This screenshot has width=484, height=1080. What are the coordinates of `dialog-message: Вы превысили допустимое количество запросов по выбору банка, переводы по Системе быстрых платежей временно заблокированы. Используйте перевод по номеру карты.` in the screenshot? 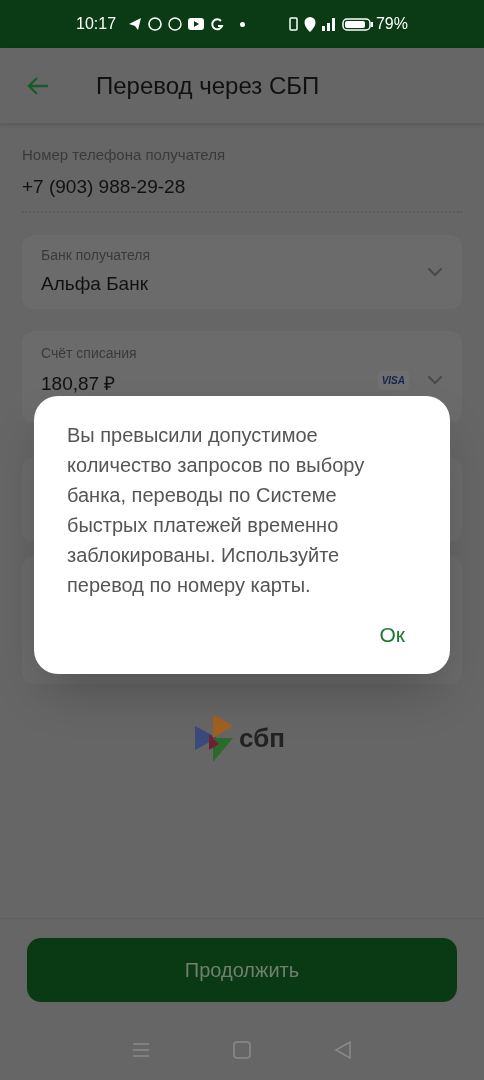 It's located at (216, 510).